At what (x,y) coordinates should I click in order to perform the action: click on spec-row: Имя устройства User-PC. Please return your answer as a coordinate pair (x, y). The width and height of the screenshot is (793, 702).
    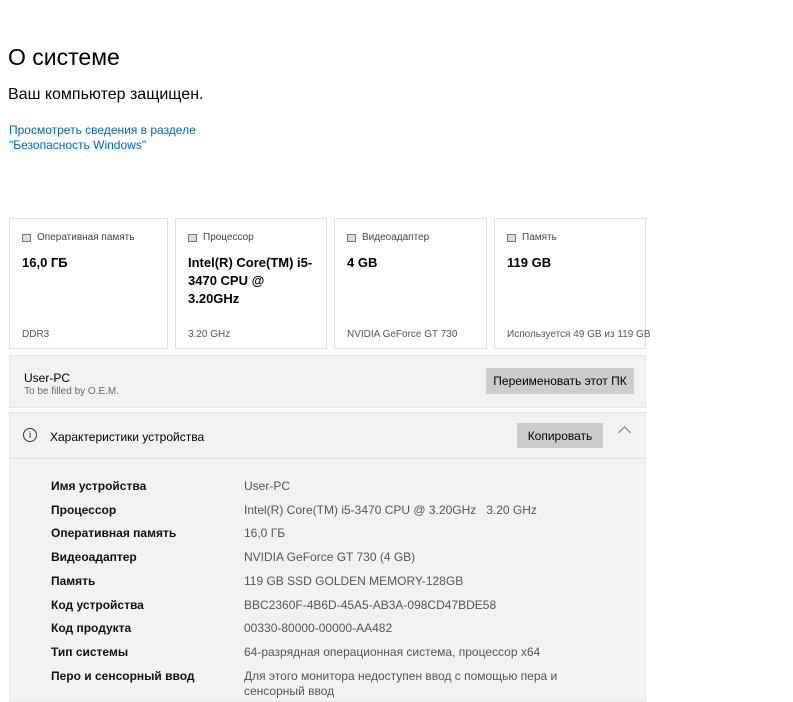
    Looking at the image, I should click on (341, 488).